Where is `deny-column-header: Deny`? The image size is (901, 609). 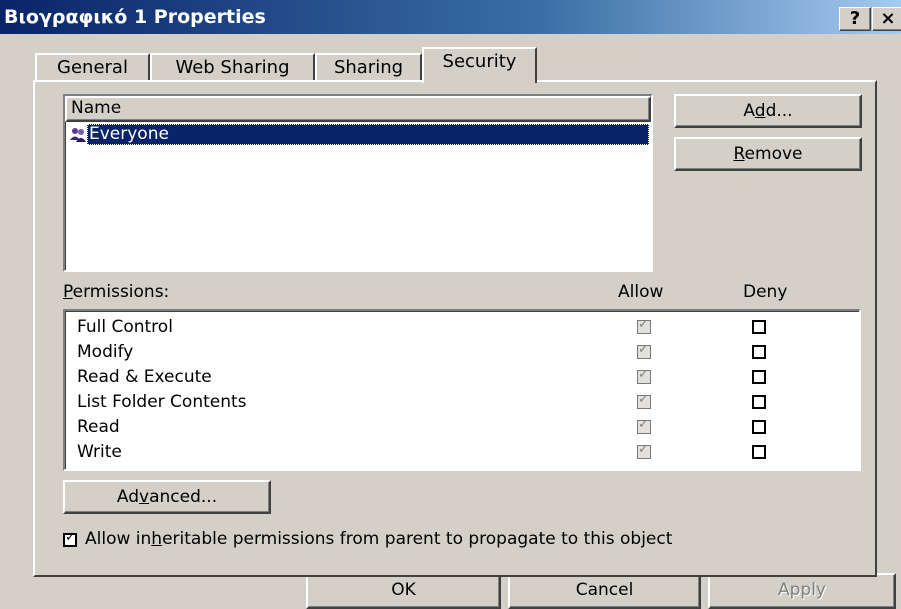
deny-column-header: Deny is located at coordinates (765, 292).